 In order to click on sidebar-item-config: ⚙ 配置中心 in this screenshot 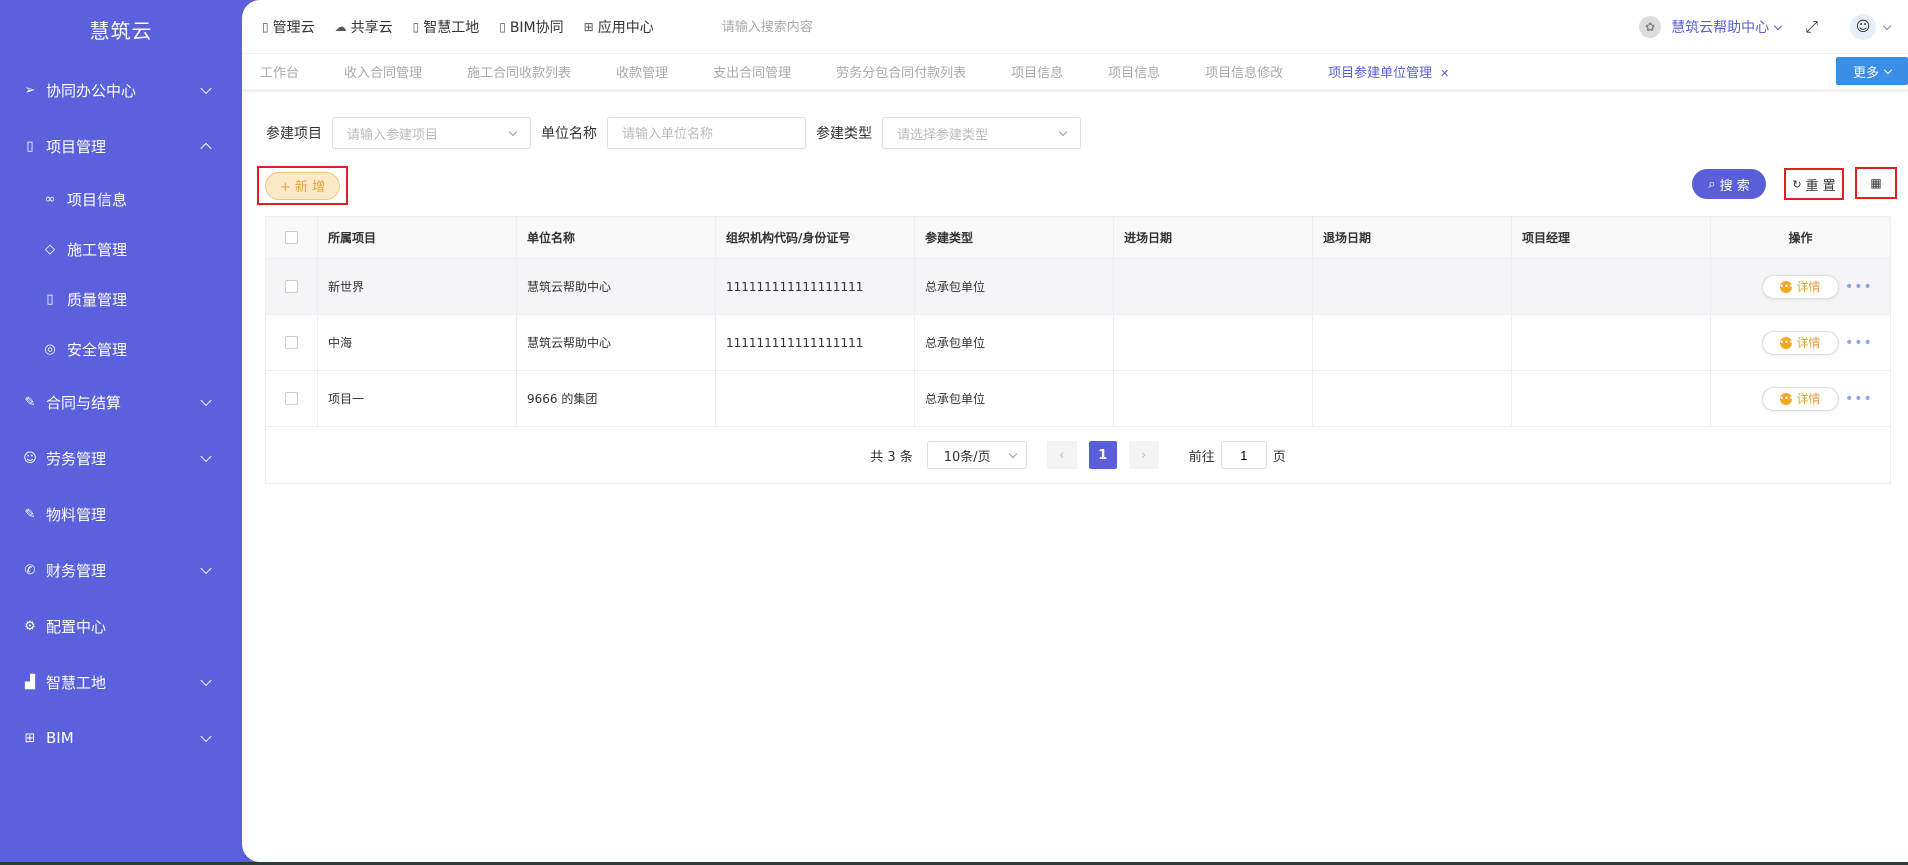, I will do `click(121, 626)`.